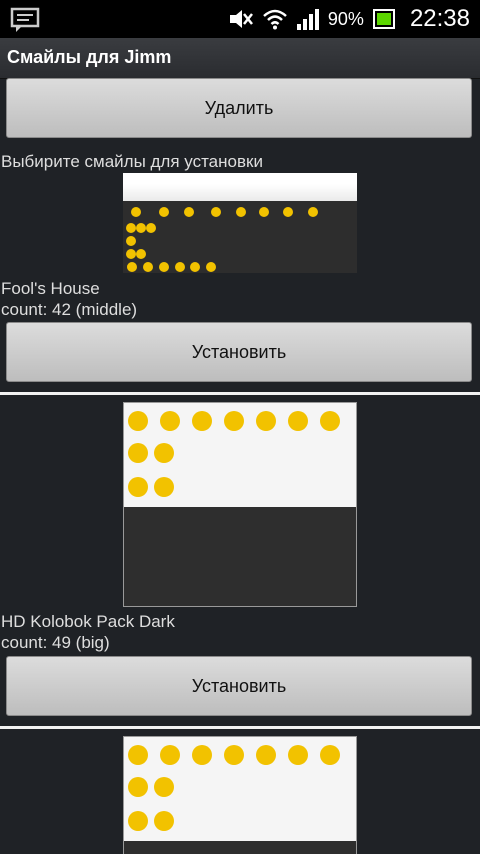 Image resolution: width=480 pixels, height=854 pixels. I want to click on wifi-icon, so click(275, 19).